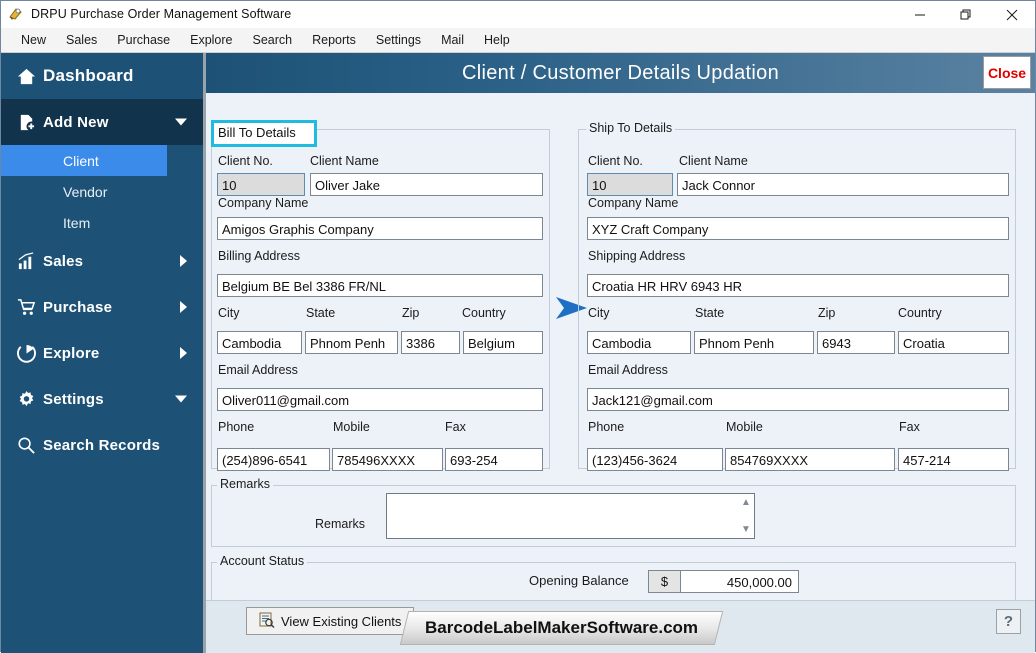  What do you see at coordinates (909, 427) in the screenshot?
I see `ship-to-fax-label: Fax` at bounding box center [909, 427].